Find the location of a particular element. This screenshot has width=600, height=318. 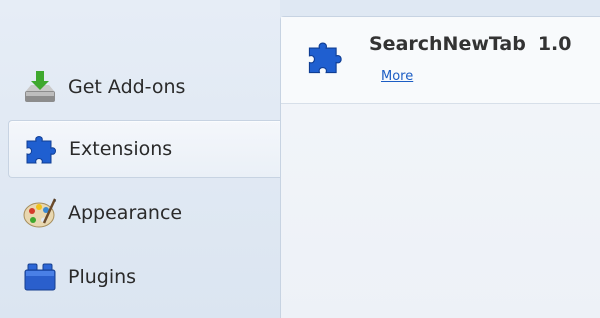

palette-icon is located at coordinates (40, 213).